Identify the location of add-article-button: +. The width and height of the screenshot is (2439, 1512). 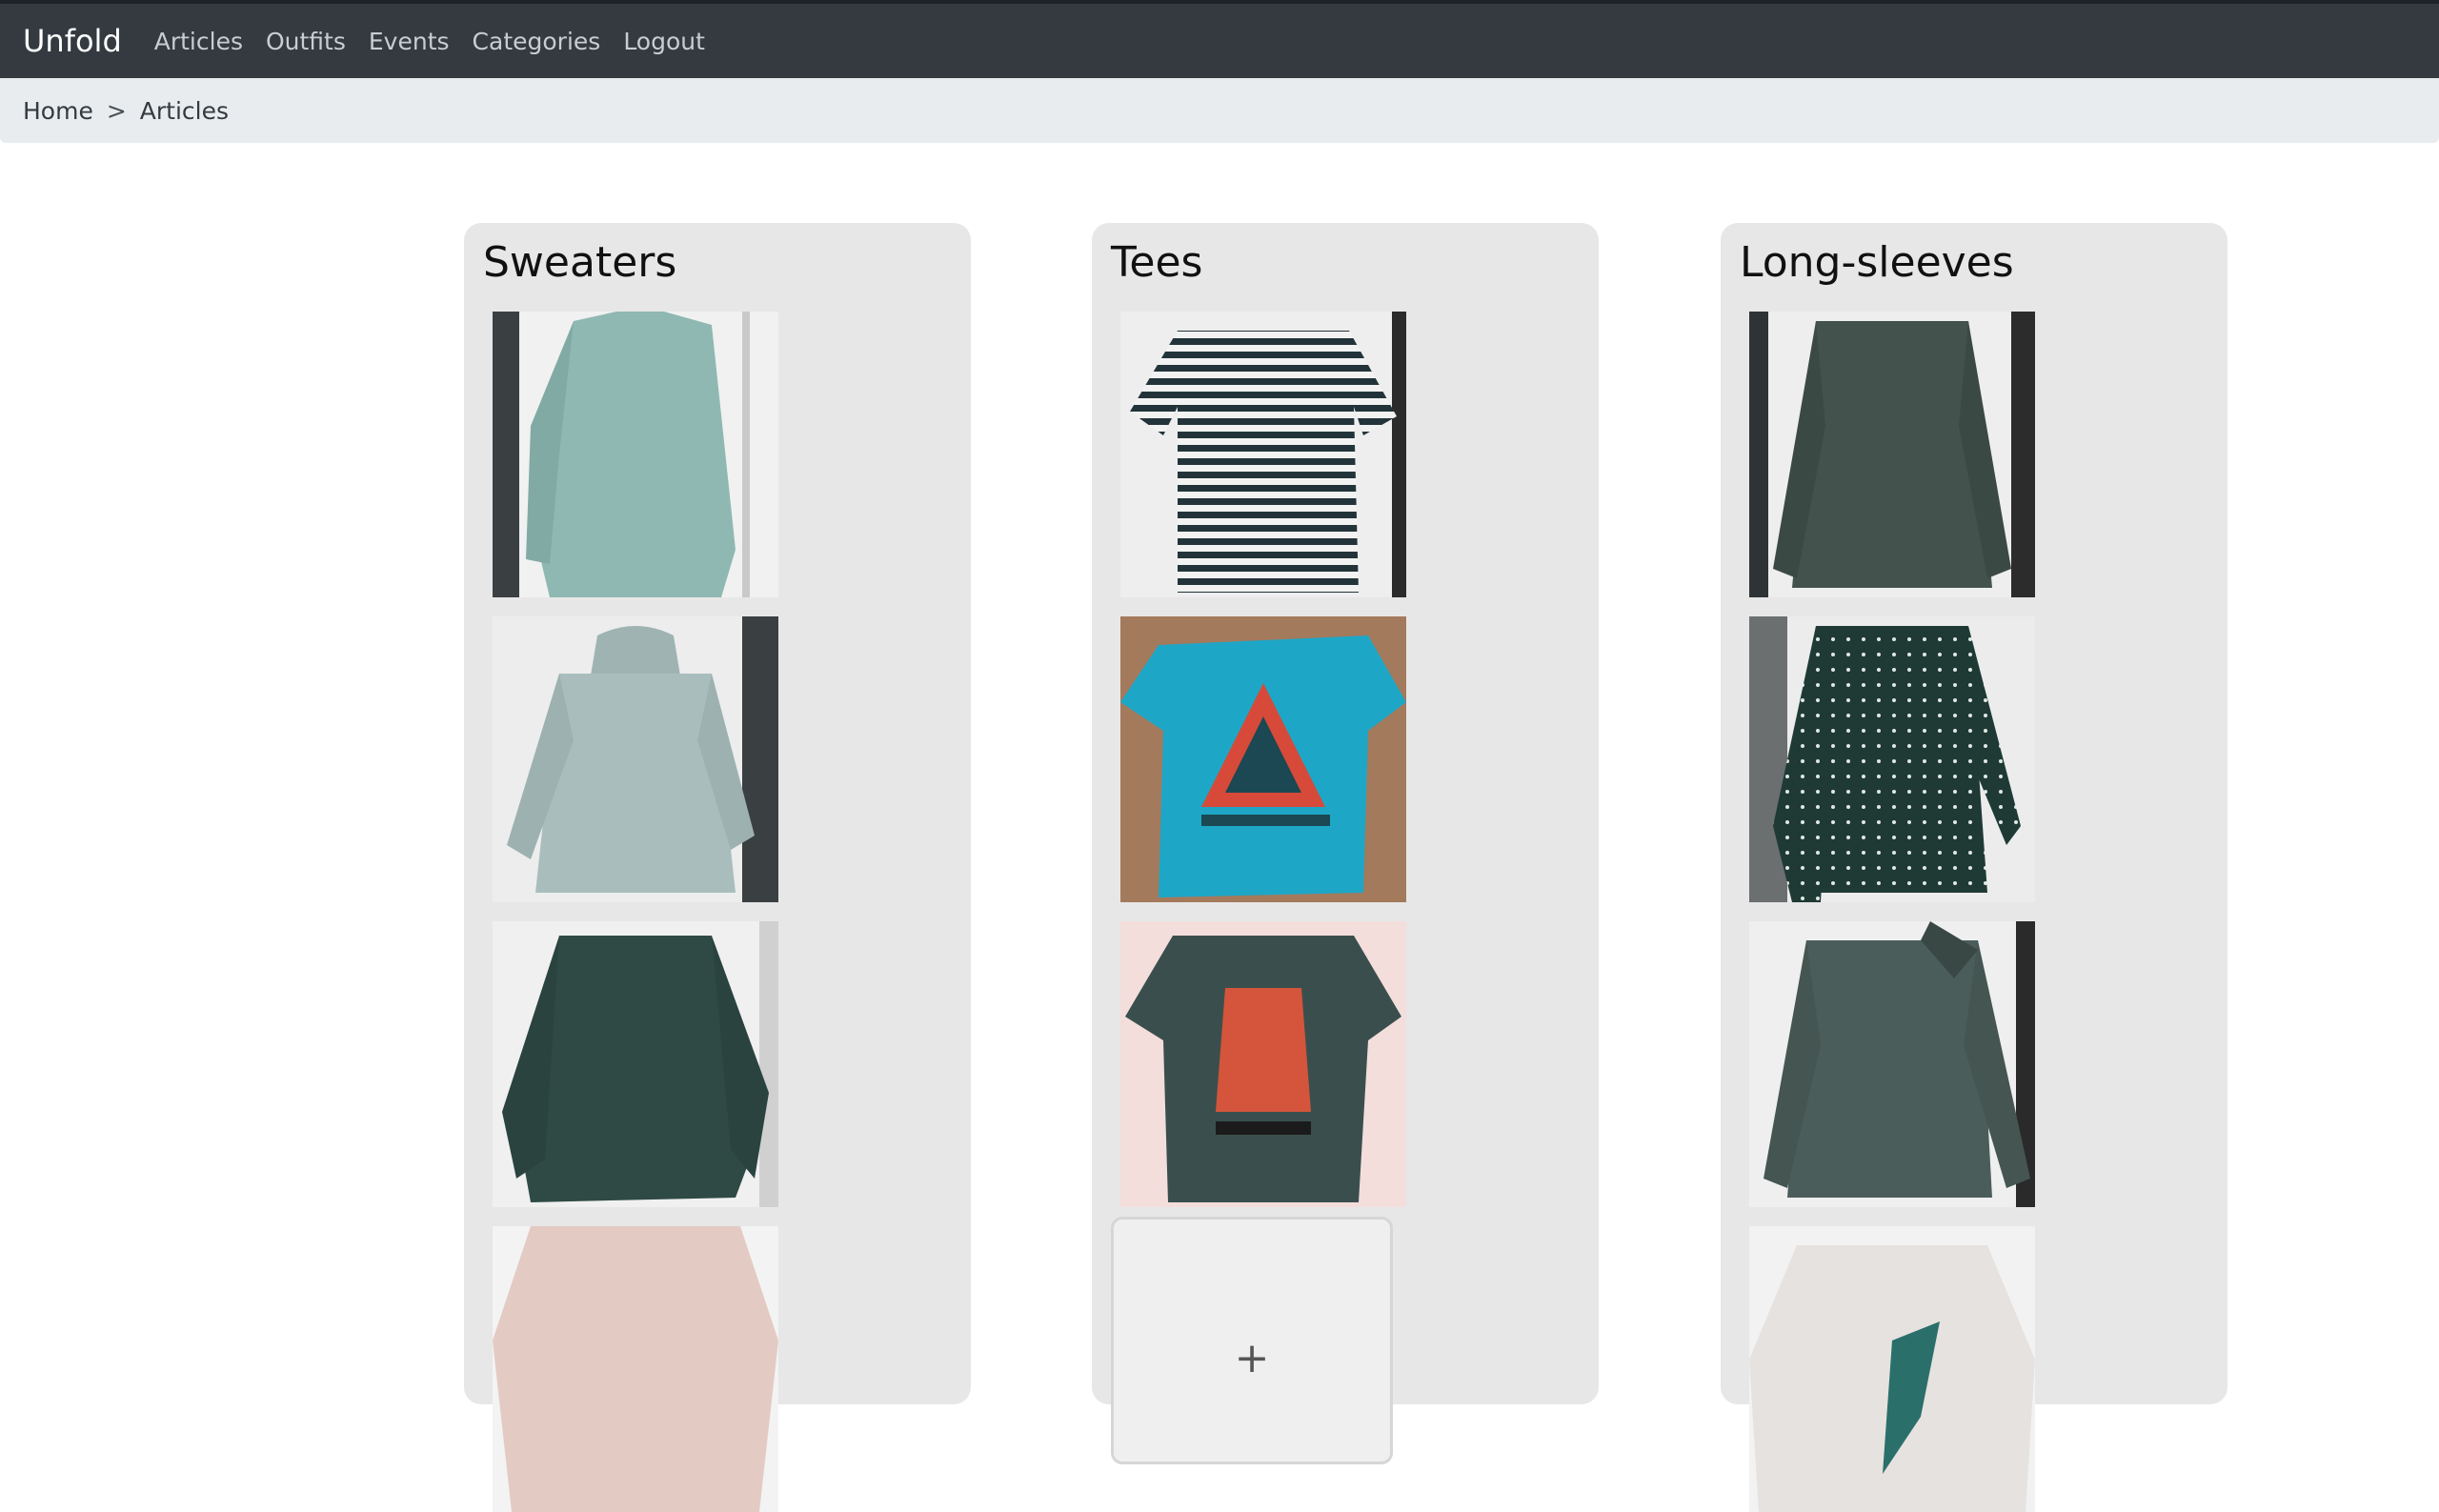
(1252, 1340).